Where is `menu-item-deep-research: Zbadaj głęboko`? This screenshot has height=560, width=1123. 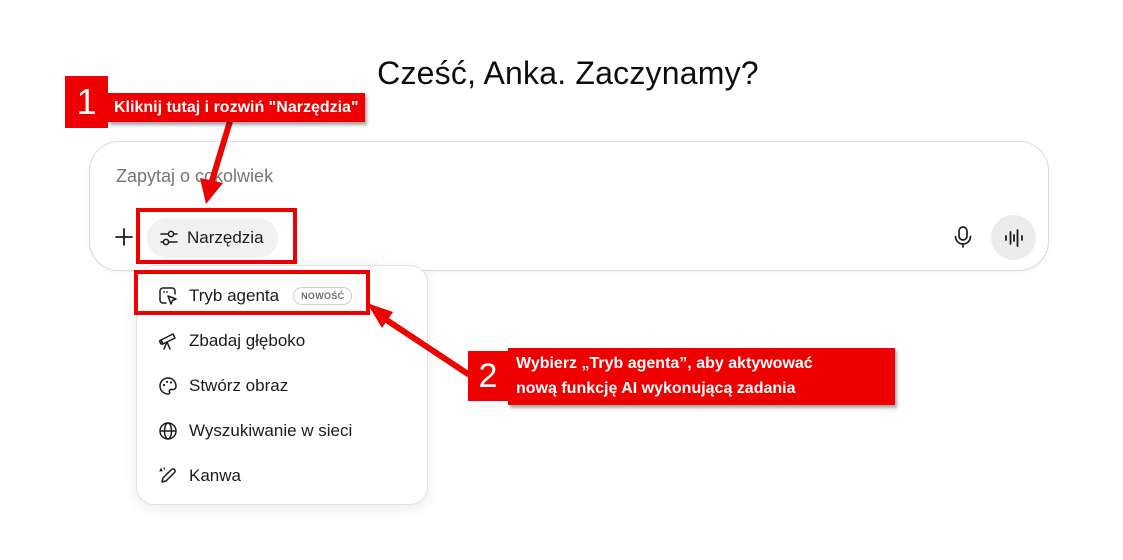 menu-item-deep-research: Zbadaj głęboko is located at coordinates (231, 341).